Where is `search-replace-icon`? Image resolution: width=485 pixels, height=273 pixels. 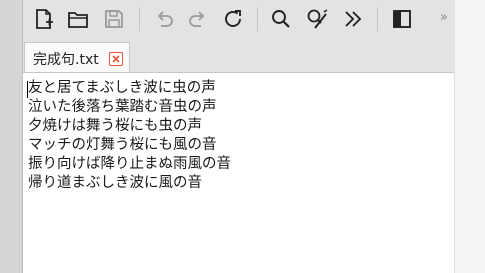 search-replace-icon is located at coordinates (317, 19).